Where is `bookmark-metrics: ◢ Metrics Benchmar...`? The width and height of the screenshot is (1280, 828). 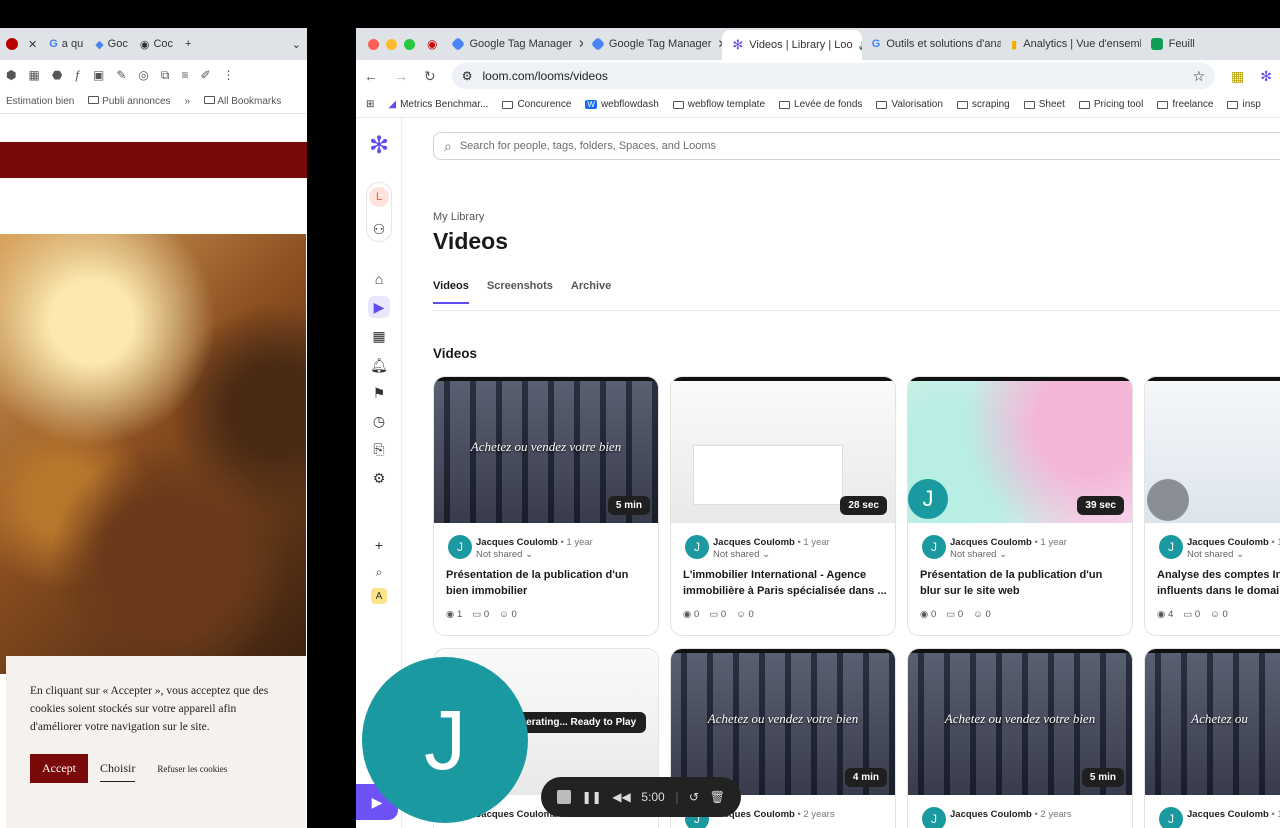 bookmark-metrics: ◢ Metrics Benchmar... is located at coordinates (438, 104).